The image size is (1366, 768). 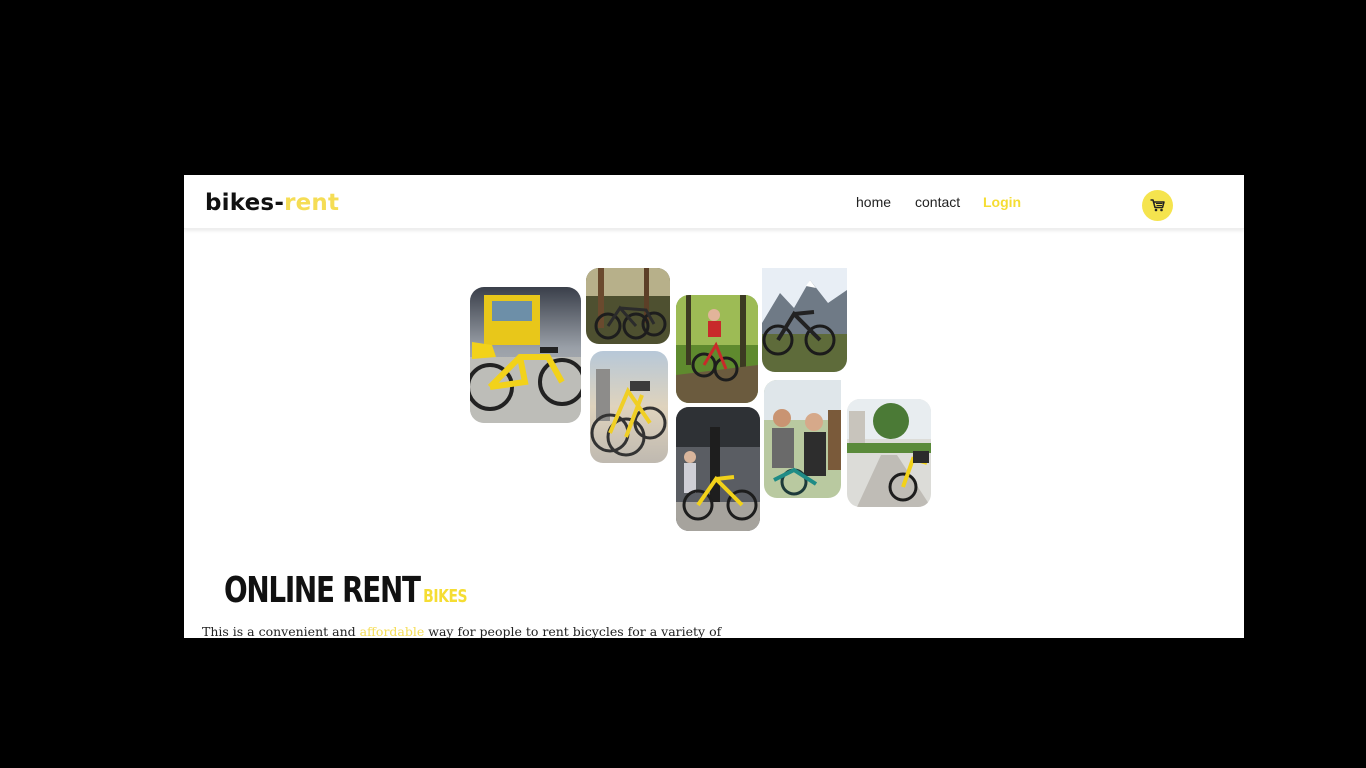 What do you see at coordinates (714, 202) in the screenshot?
I see `navbar: bikes-rent home contact Login` at bounding box center [714, 202].